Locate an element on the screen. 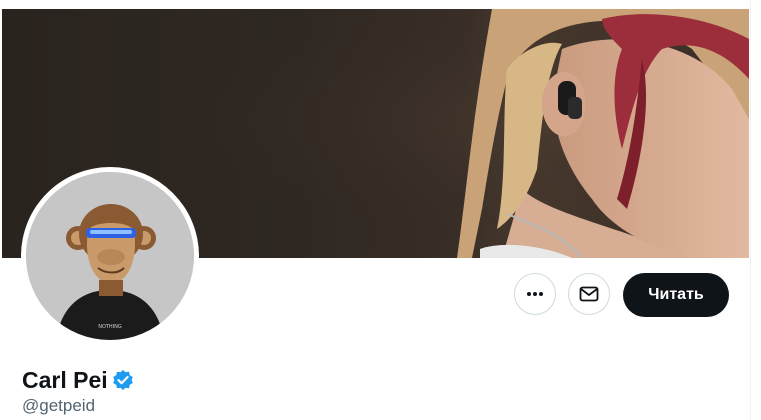  profile-handle: @getpeid is located at coordinates (59, 405).